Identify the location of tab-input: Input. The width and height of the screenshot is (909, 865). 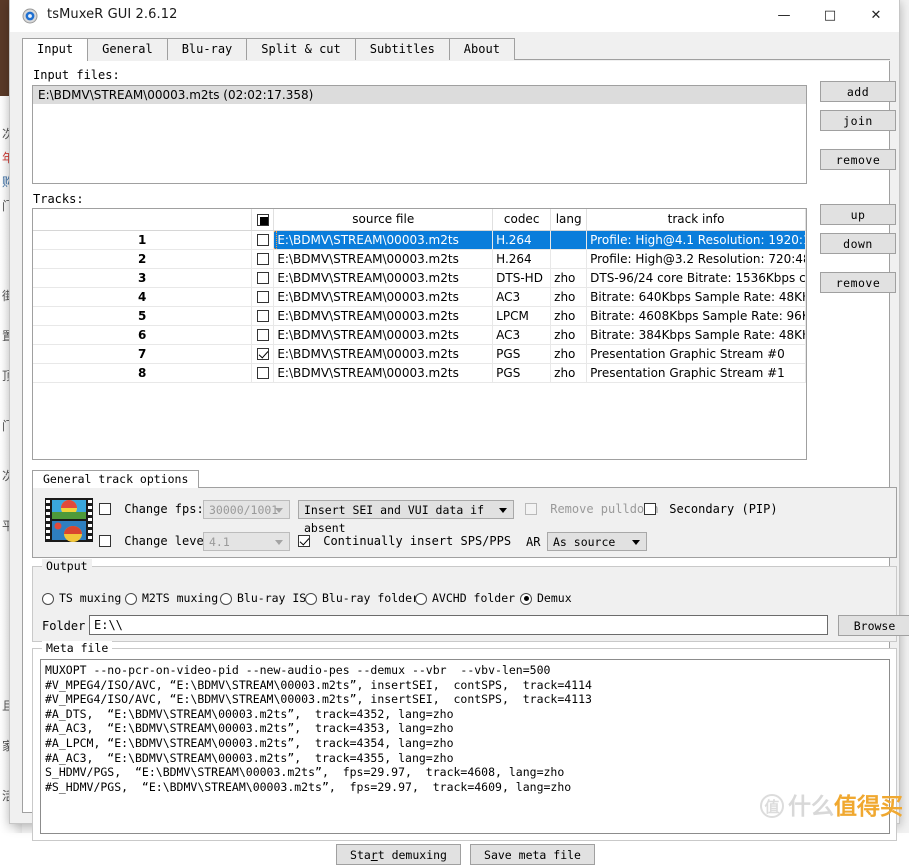
(55, 49).